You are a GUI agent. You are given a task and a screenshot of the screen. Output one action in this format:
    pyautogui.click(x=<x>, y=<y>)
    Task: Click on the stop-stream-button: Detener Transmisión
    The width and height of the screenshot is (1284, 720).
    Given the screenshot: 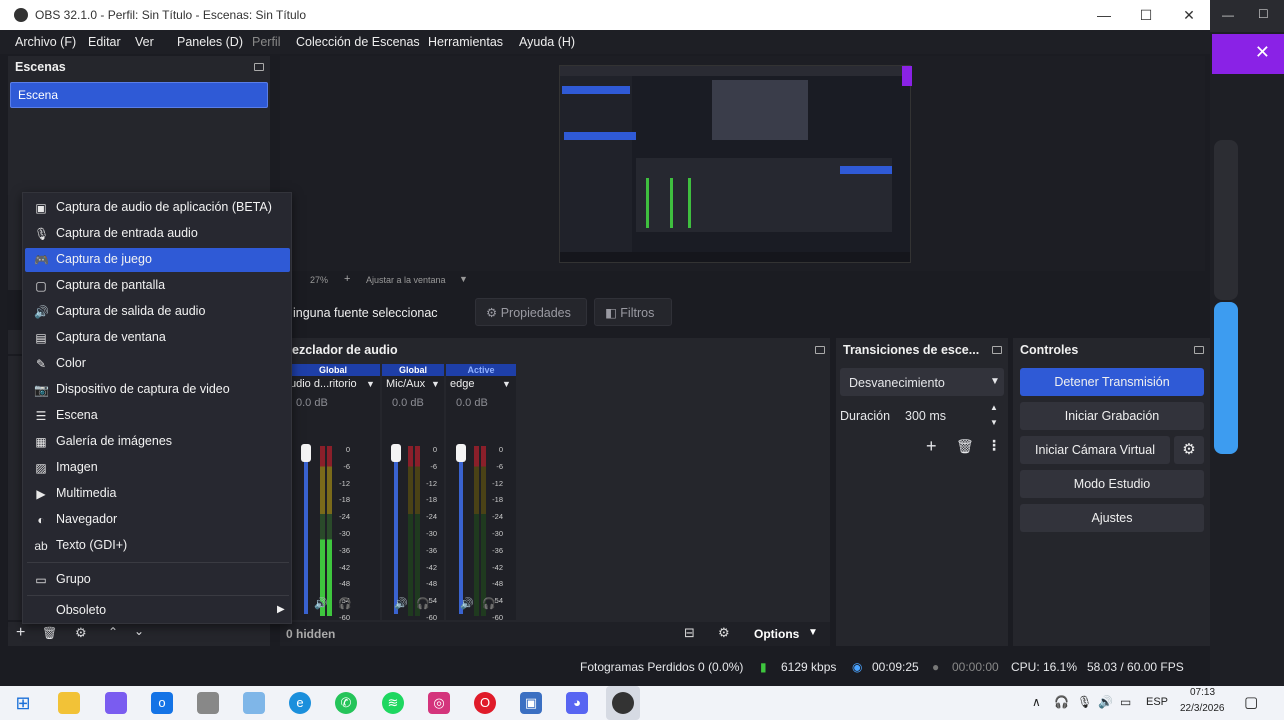 What is the action you would take?
    pyautogui.click(x=1112, y=382)
    